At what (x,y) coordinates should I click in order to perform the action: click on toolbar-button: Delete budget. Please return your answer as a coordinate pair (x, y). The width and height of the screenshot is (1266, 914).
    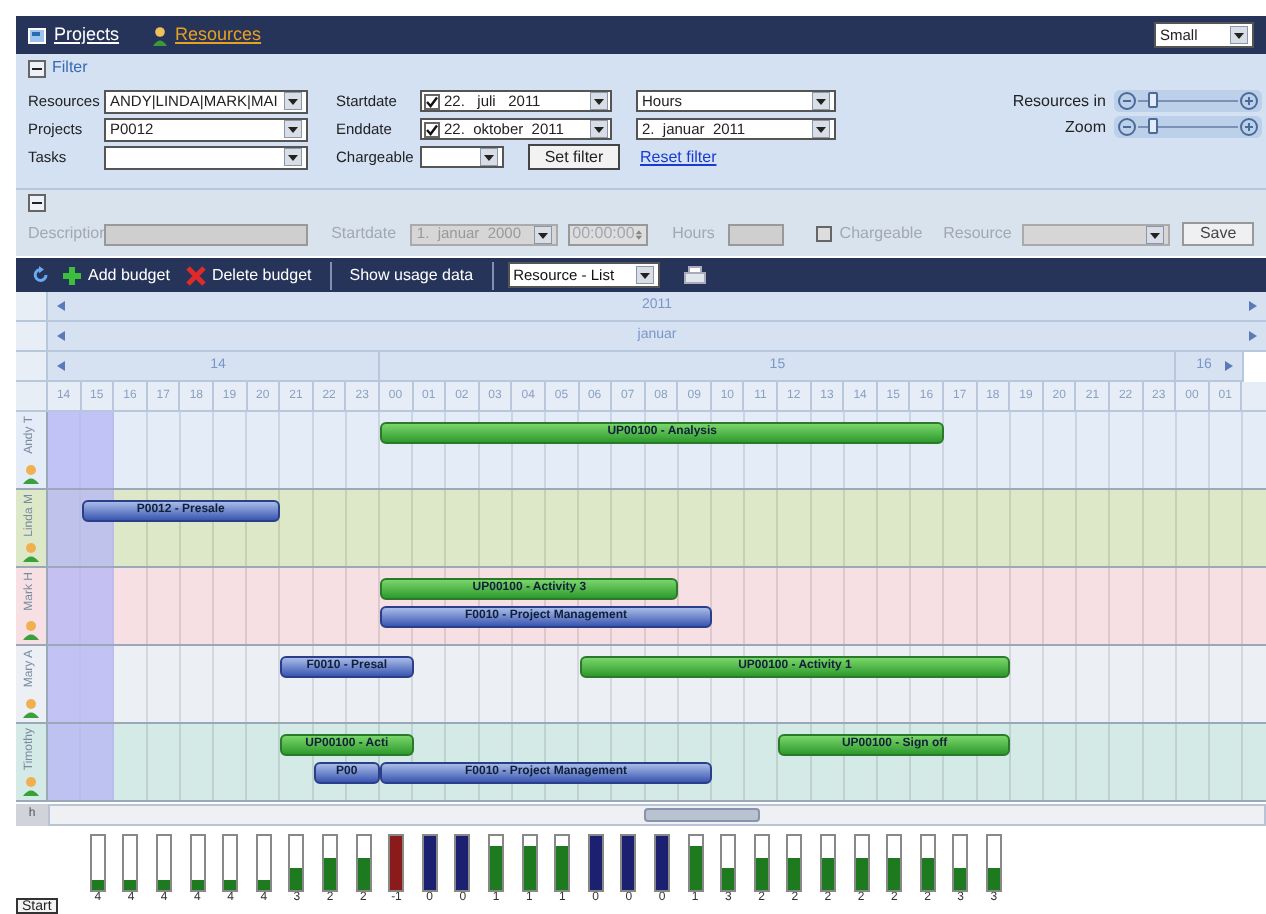
    Looking at the image, I should click on (248, 275).